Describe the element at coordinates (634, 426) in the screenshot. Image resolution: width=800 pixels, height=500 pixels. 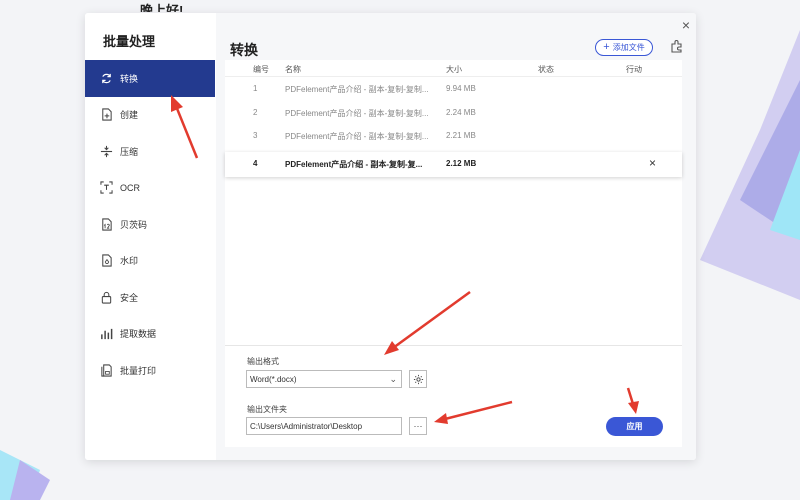
I see `apply-button: 应用` at that location.